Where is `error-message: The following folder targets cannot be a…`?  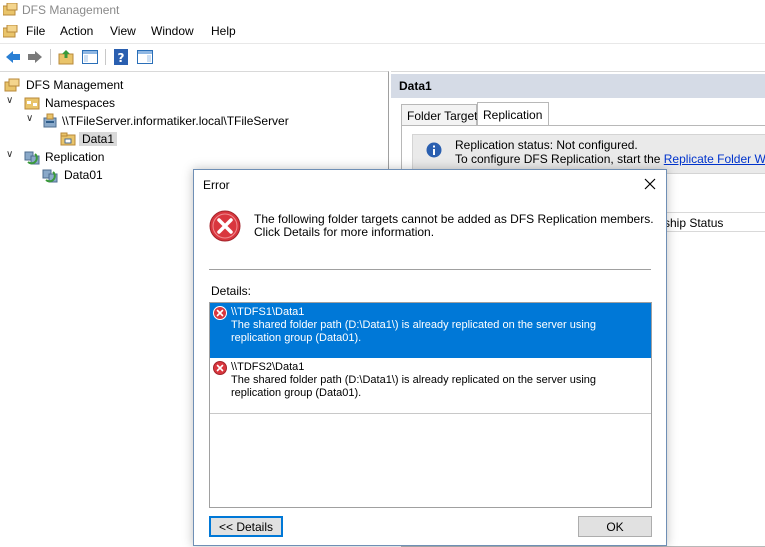 error-message: The following folder targets cannot be a… is located at coordinates (454, 225).